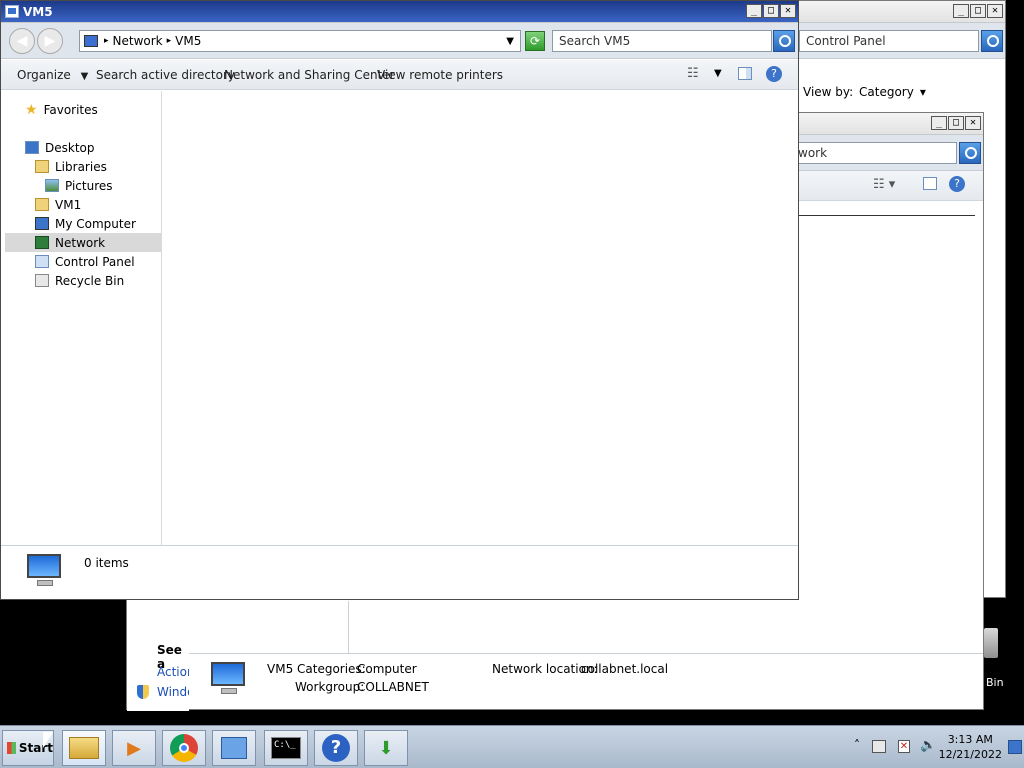 The width and height of the screenshot is (1024, 768). What do you see at coordinates (440, 75) in the screenshot?
I see `view-remote-printers-button: View remote printers` at bounding box center [440, 75].